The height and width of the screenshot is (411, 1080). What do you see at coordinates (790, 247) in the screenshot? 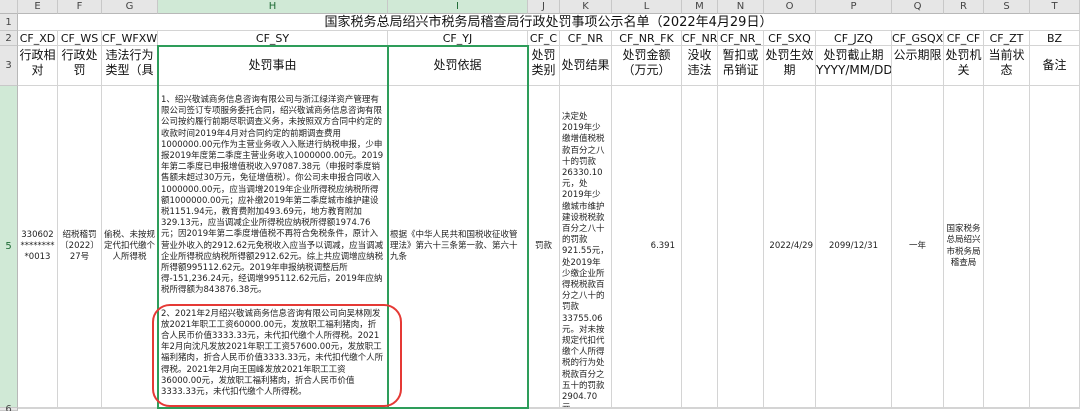
I see `cell-sxq: 2022/4/29` at bounding box center [790, 247].